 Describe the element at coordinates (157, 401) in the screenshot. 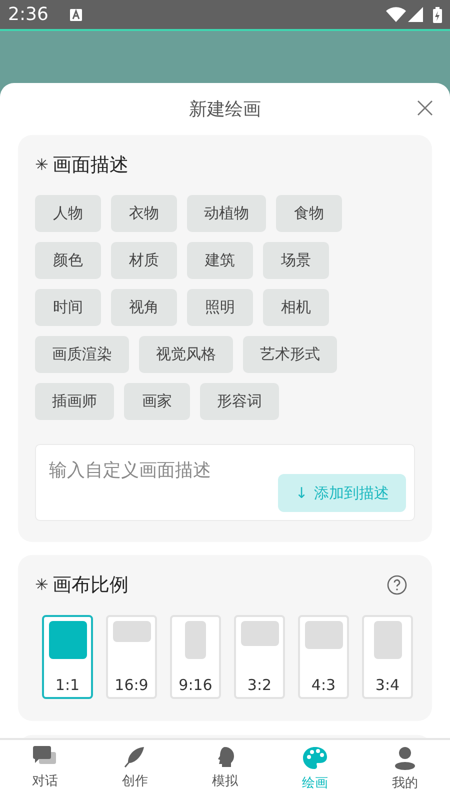

I see `tag-chip: 画家` at that location.